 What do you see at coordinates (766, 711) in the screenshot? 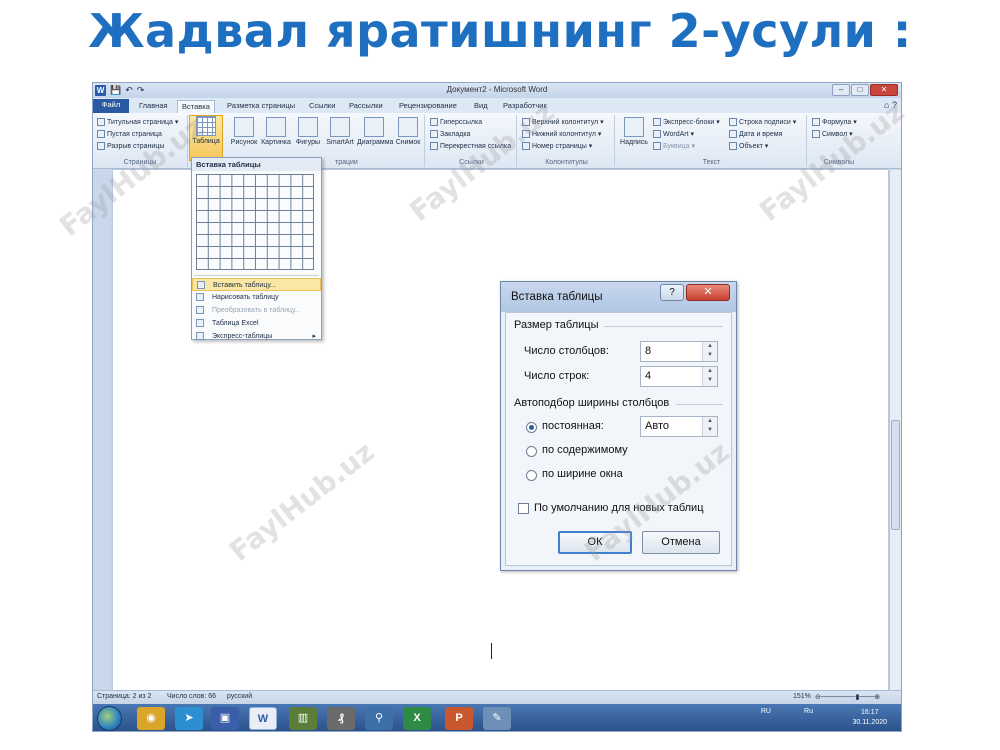
I see `tray-language: RU` at bounding box center [766, 711].